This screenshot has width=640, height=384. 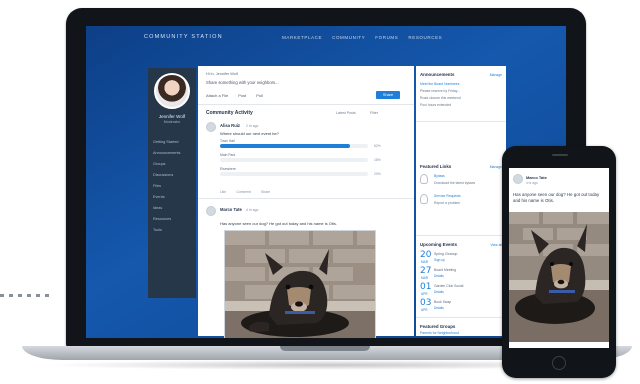 I want to click on announcement-item: Pool hours extended, so click(x=436, y=105).